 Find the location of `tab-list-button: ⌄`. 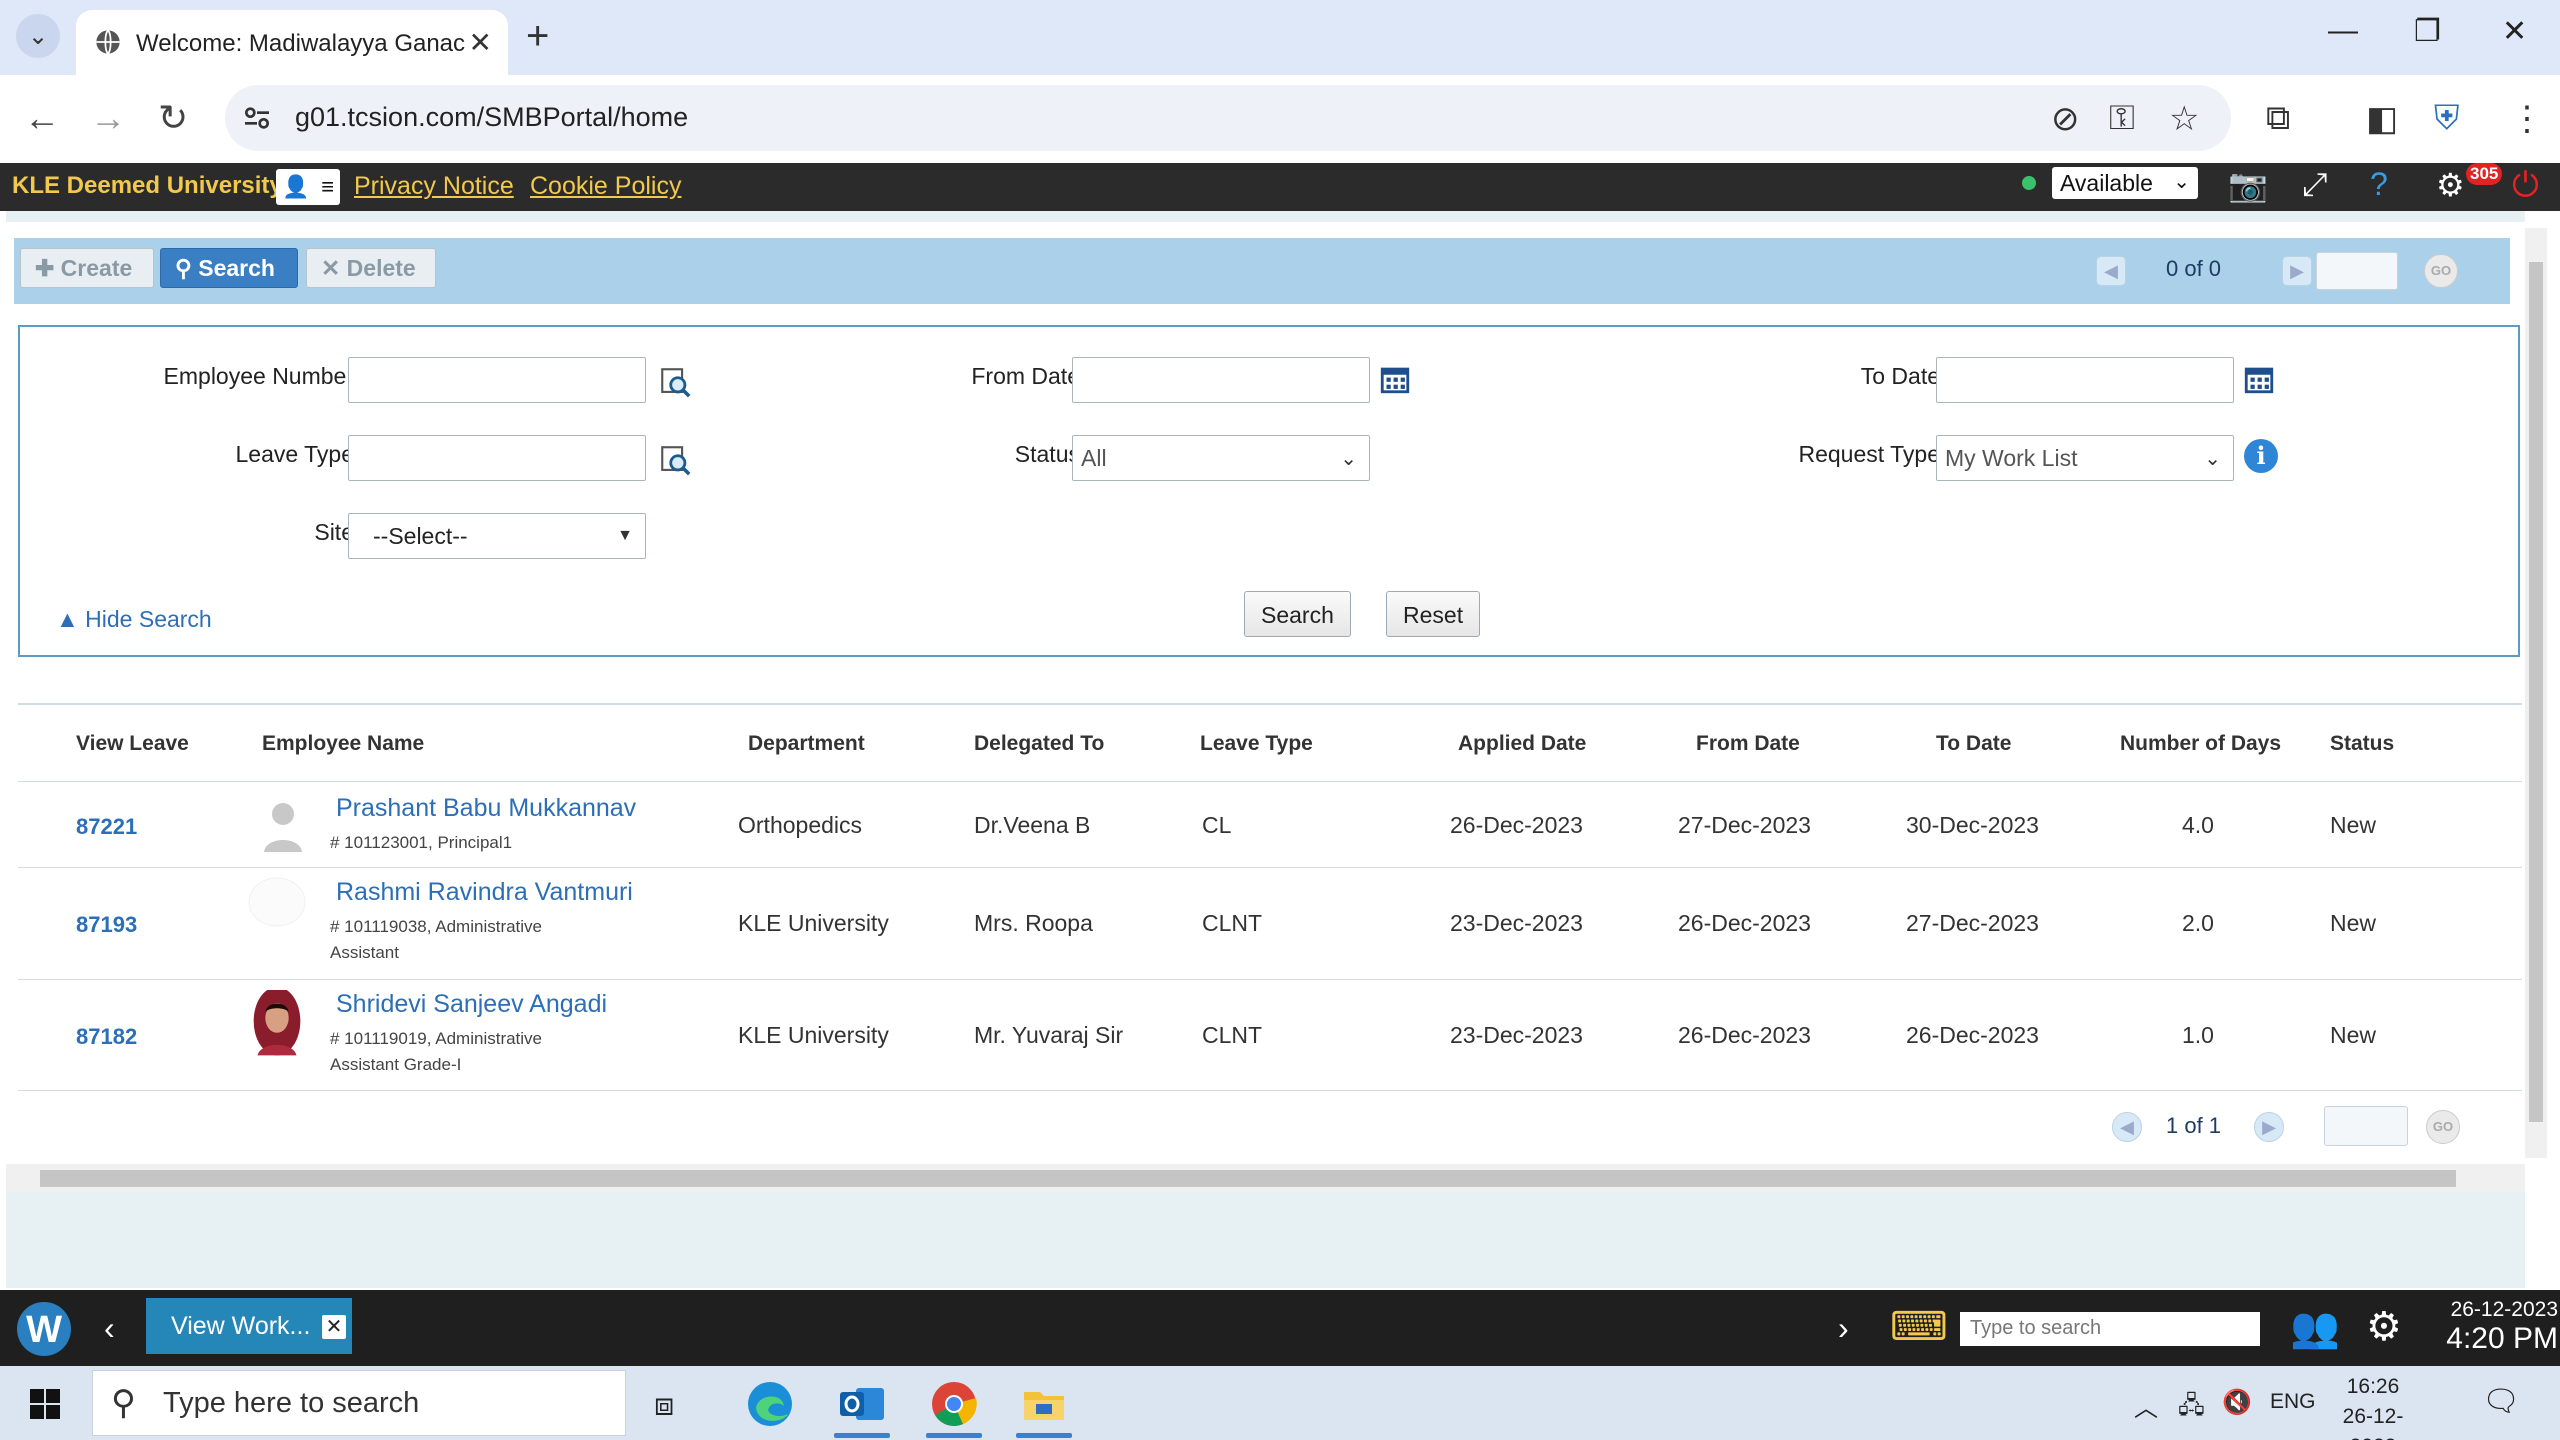

tab-list-button: ⌄ is located at coordinates (38, 36).